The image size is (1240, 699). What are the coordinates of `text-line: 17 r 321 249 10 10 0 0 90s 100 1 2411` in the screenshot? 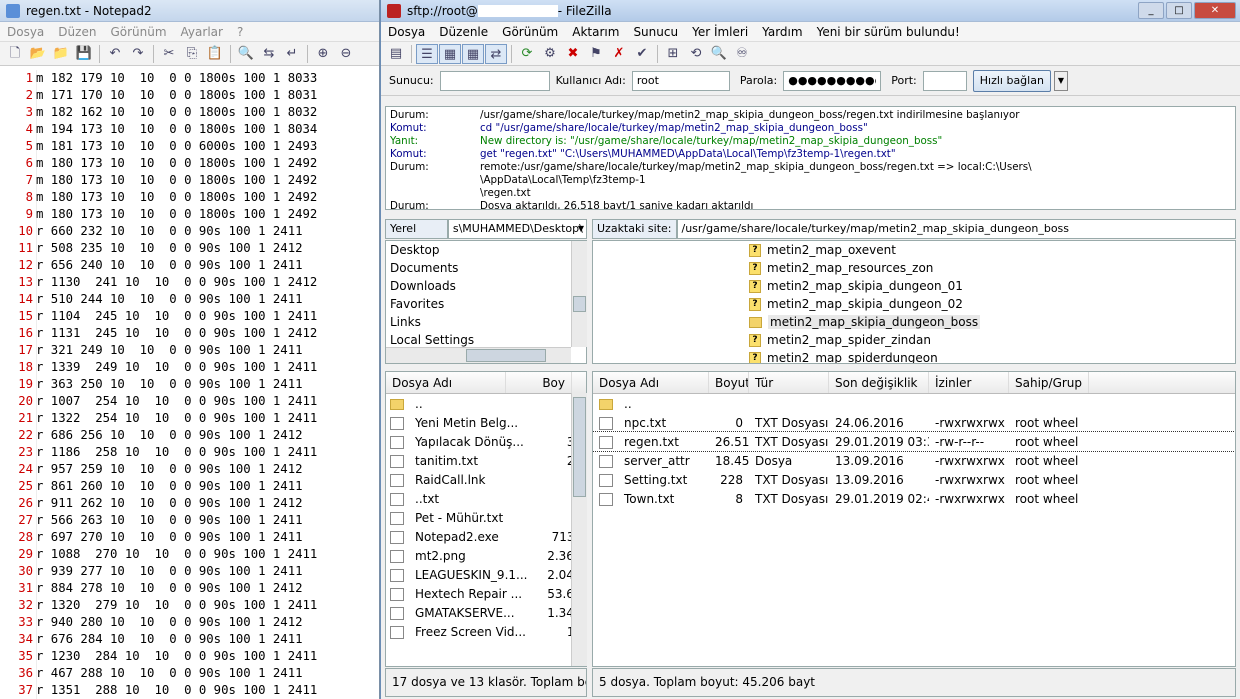 It's located at (189, 350).